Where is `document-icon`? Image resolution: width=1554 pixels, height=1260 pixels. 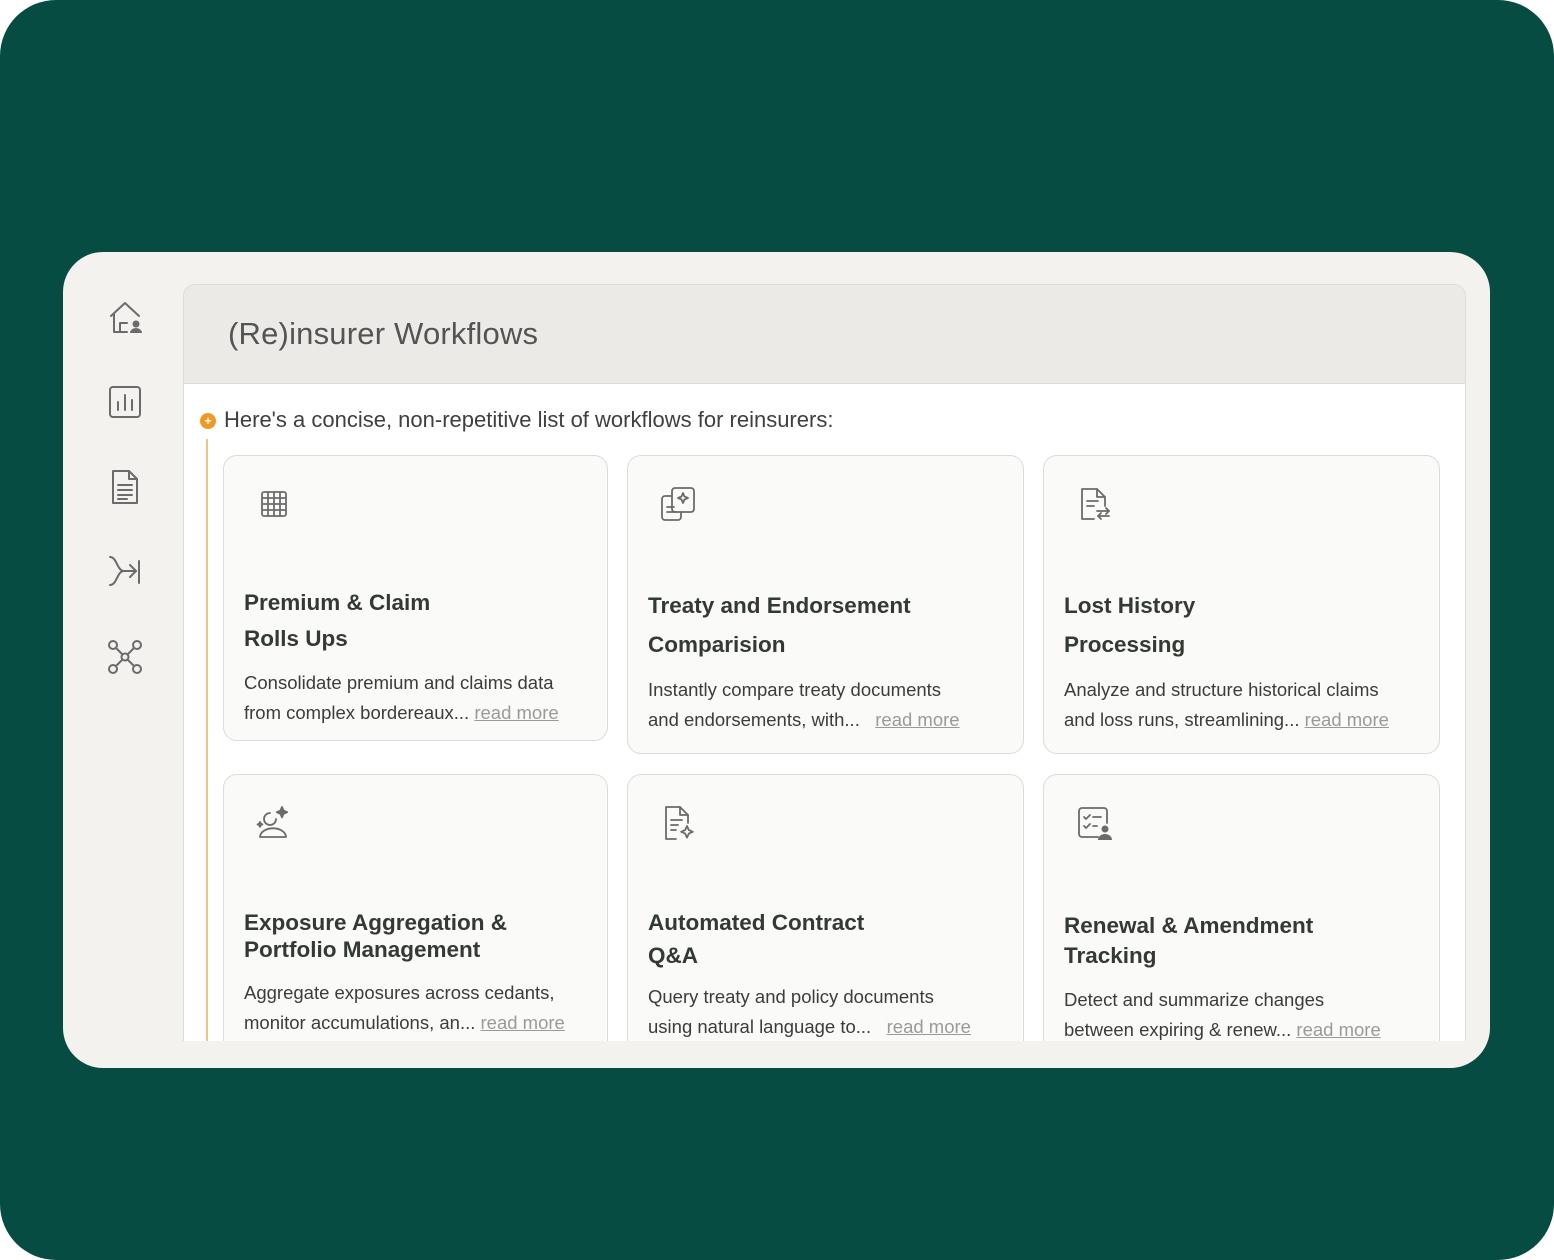
document-icon is located at coordinates (125, 487).